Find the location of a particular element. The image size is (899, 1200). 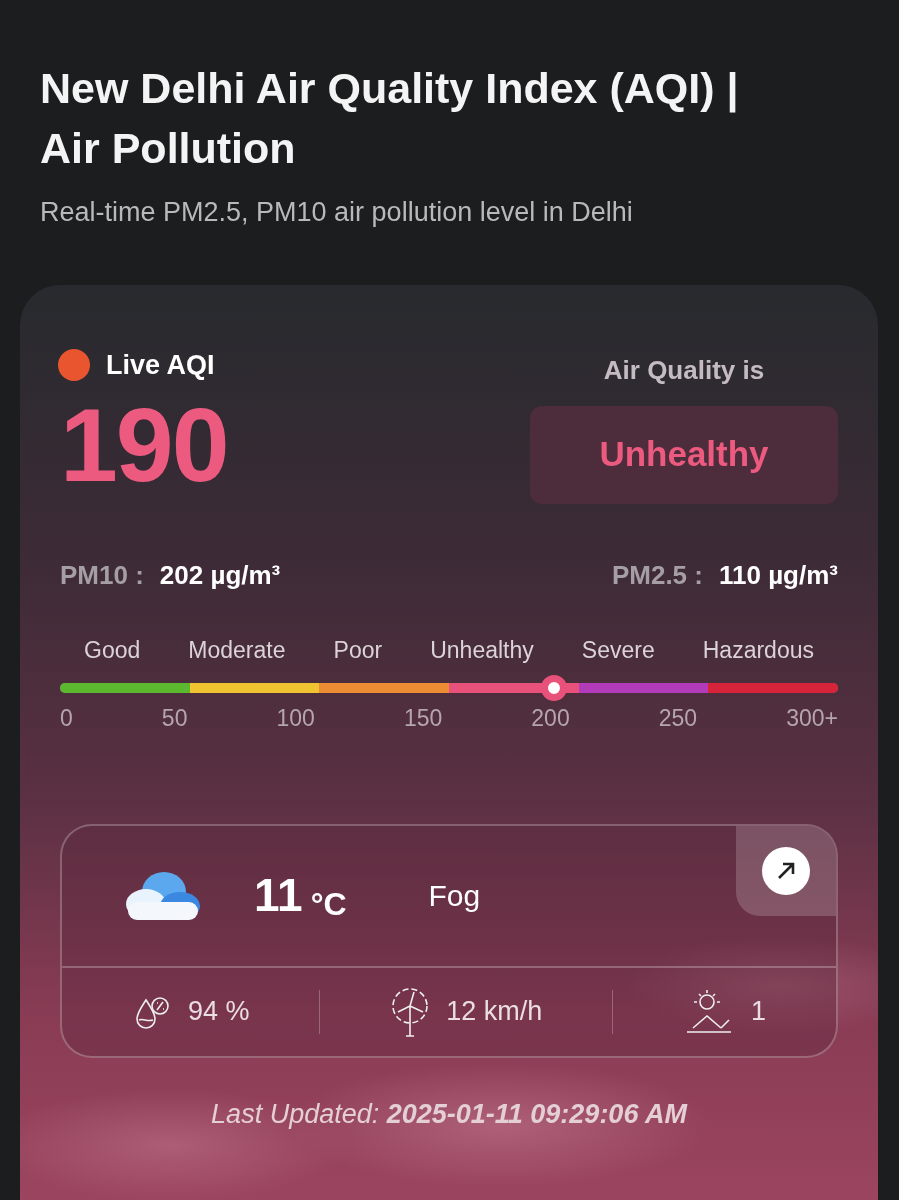

temperature-unit: °C is located at coordinates (328, 904).